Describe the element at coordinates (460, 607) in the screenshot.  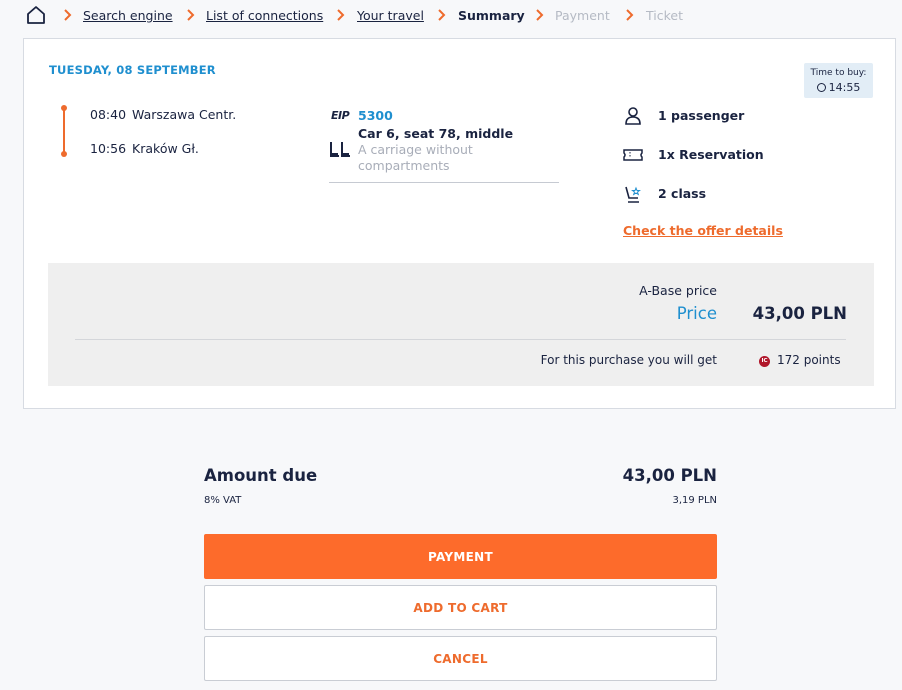
I see `add-to-cart-button: ADD TO CART` at that location.